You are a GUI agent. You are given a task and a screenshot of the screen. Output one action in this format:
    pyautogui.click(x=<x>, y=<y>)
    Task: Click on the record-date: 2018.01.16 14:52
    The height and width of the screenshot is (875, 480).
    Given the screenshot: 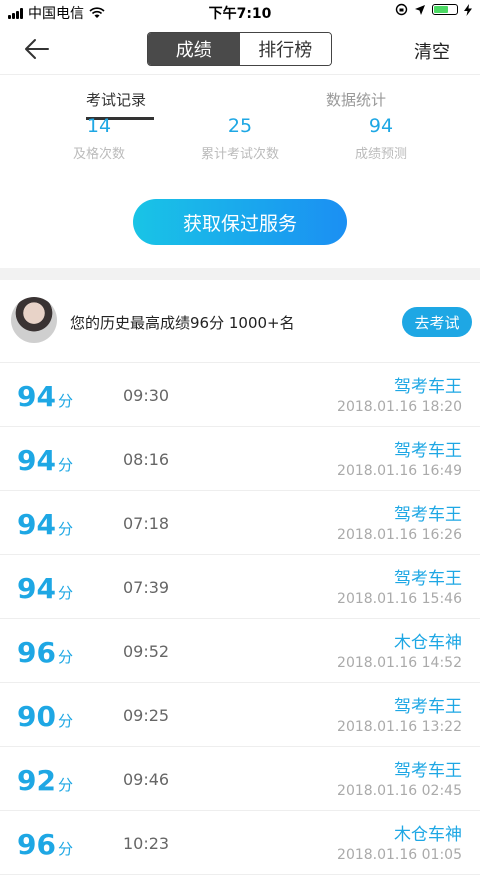 What is the action you would take?
    pyautogui.click(x=399, y=663)
    